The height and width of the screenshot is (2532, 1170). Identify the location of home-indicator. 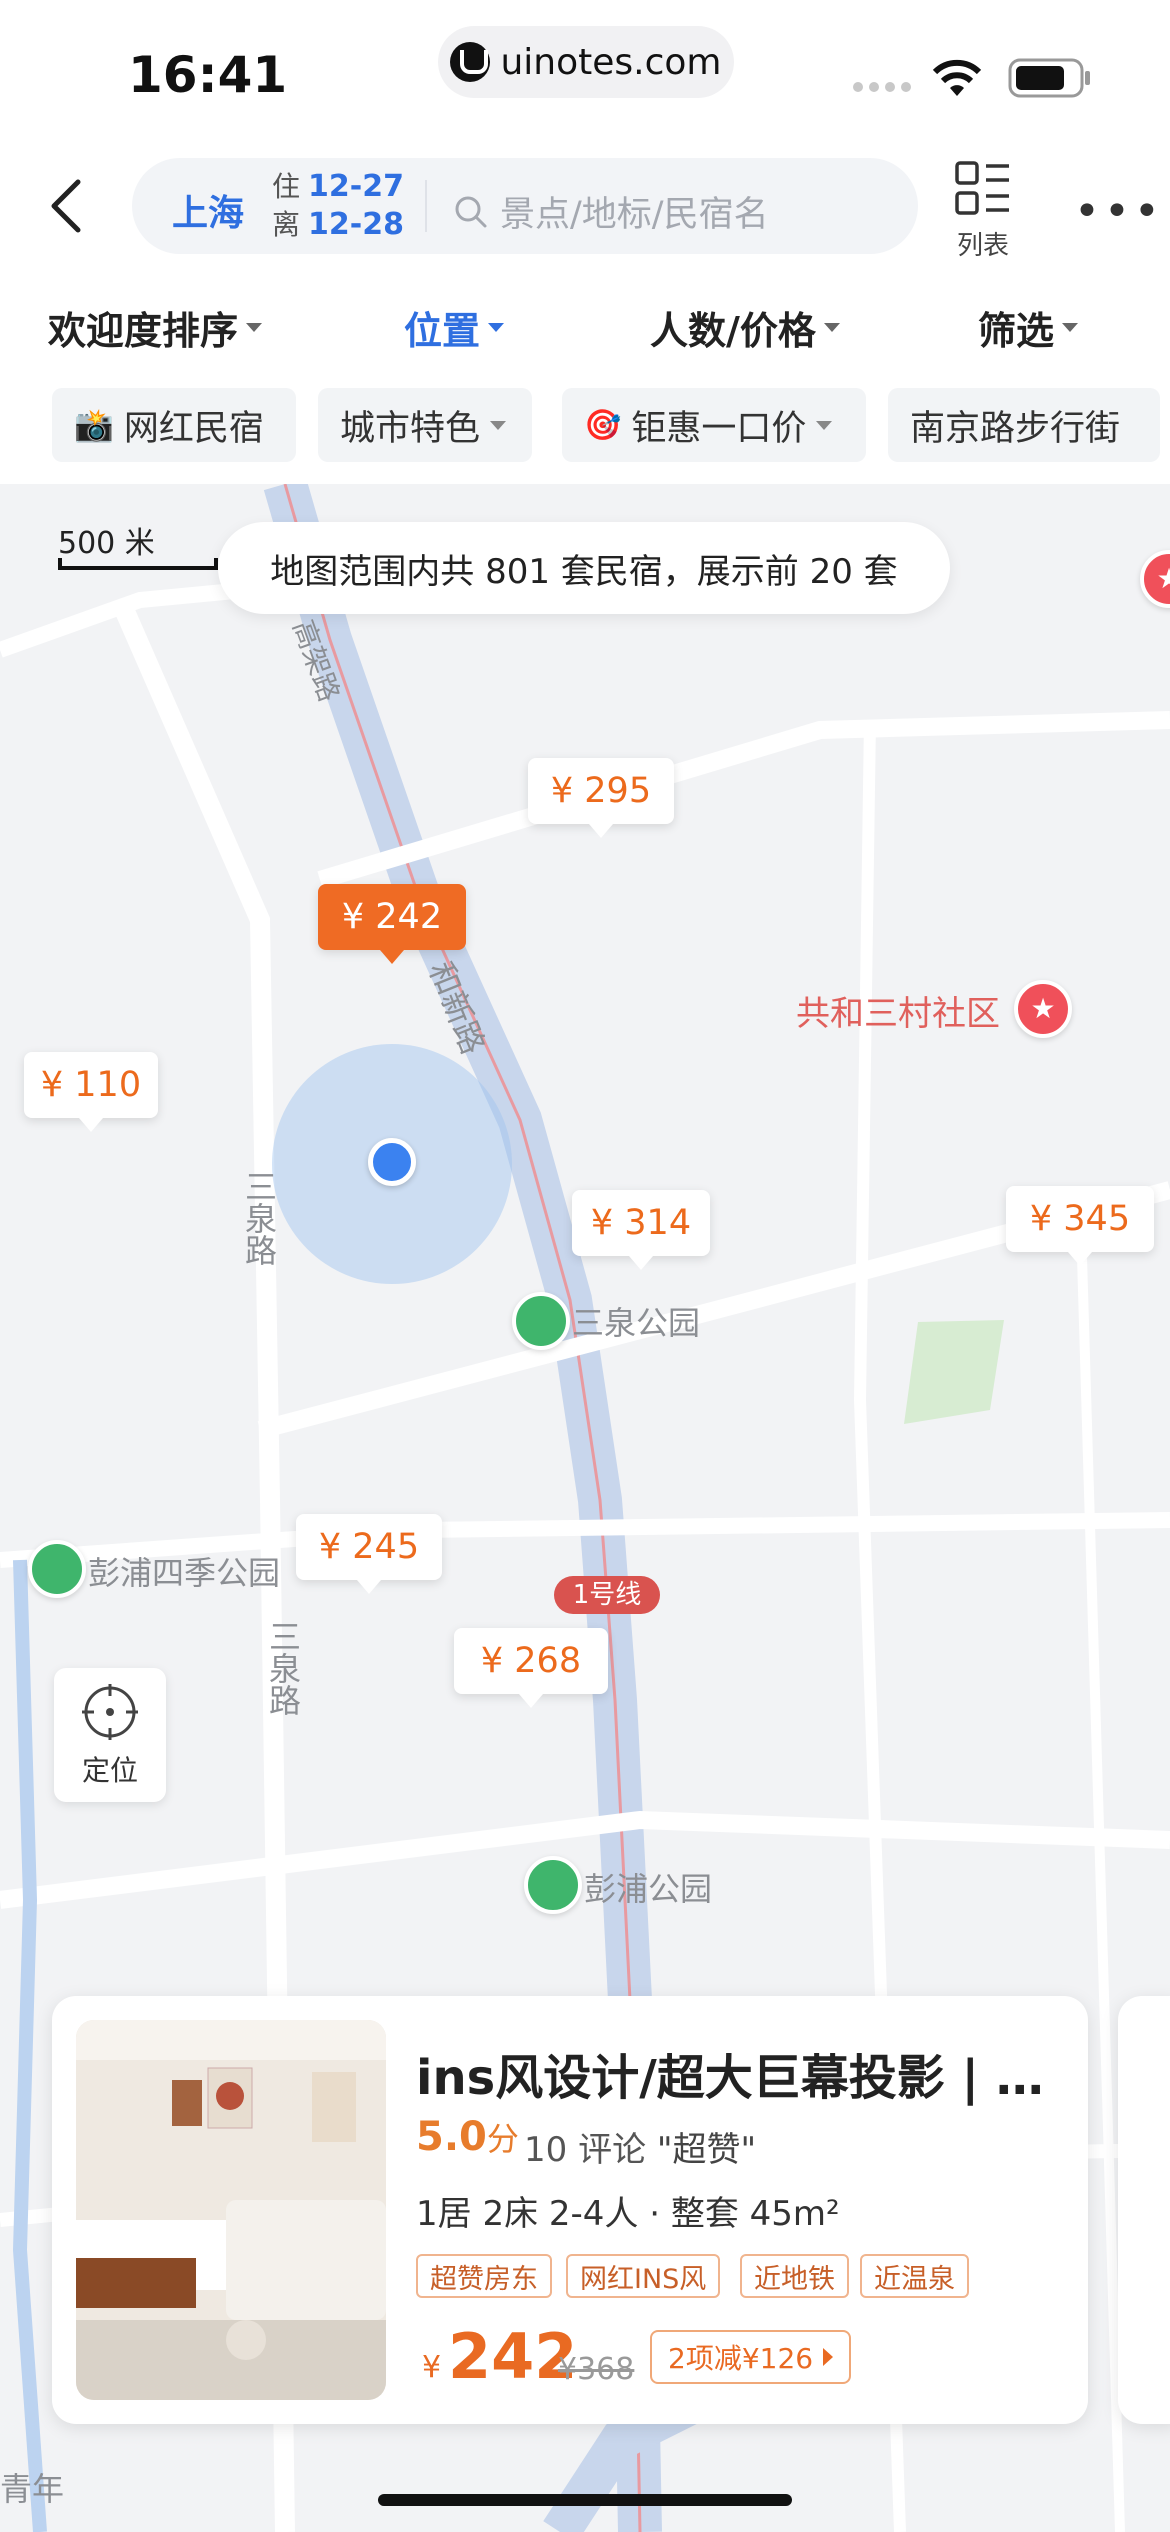
(585, 2500).